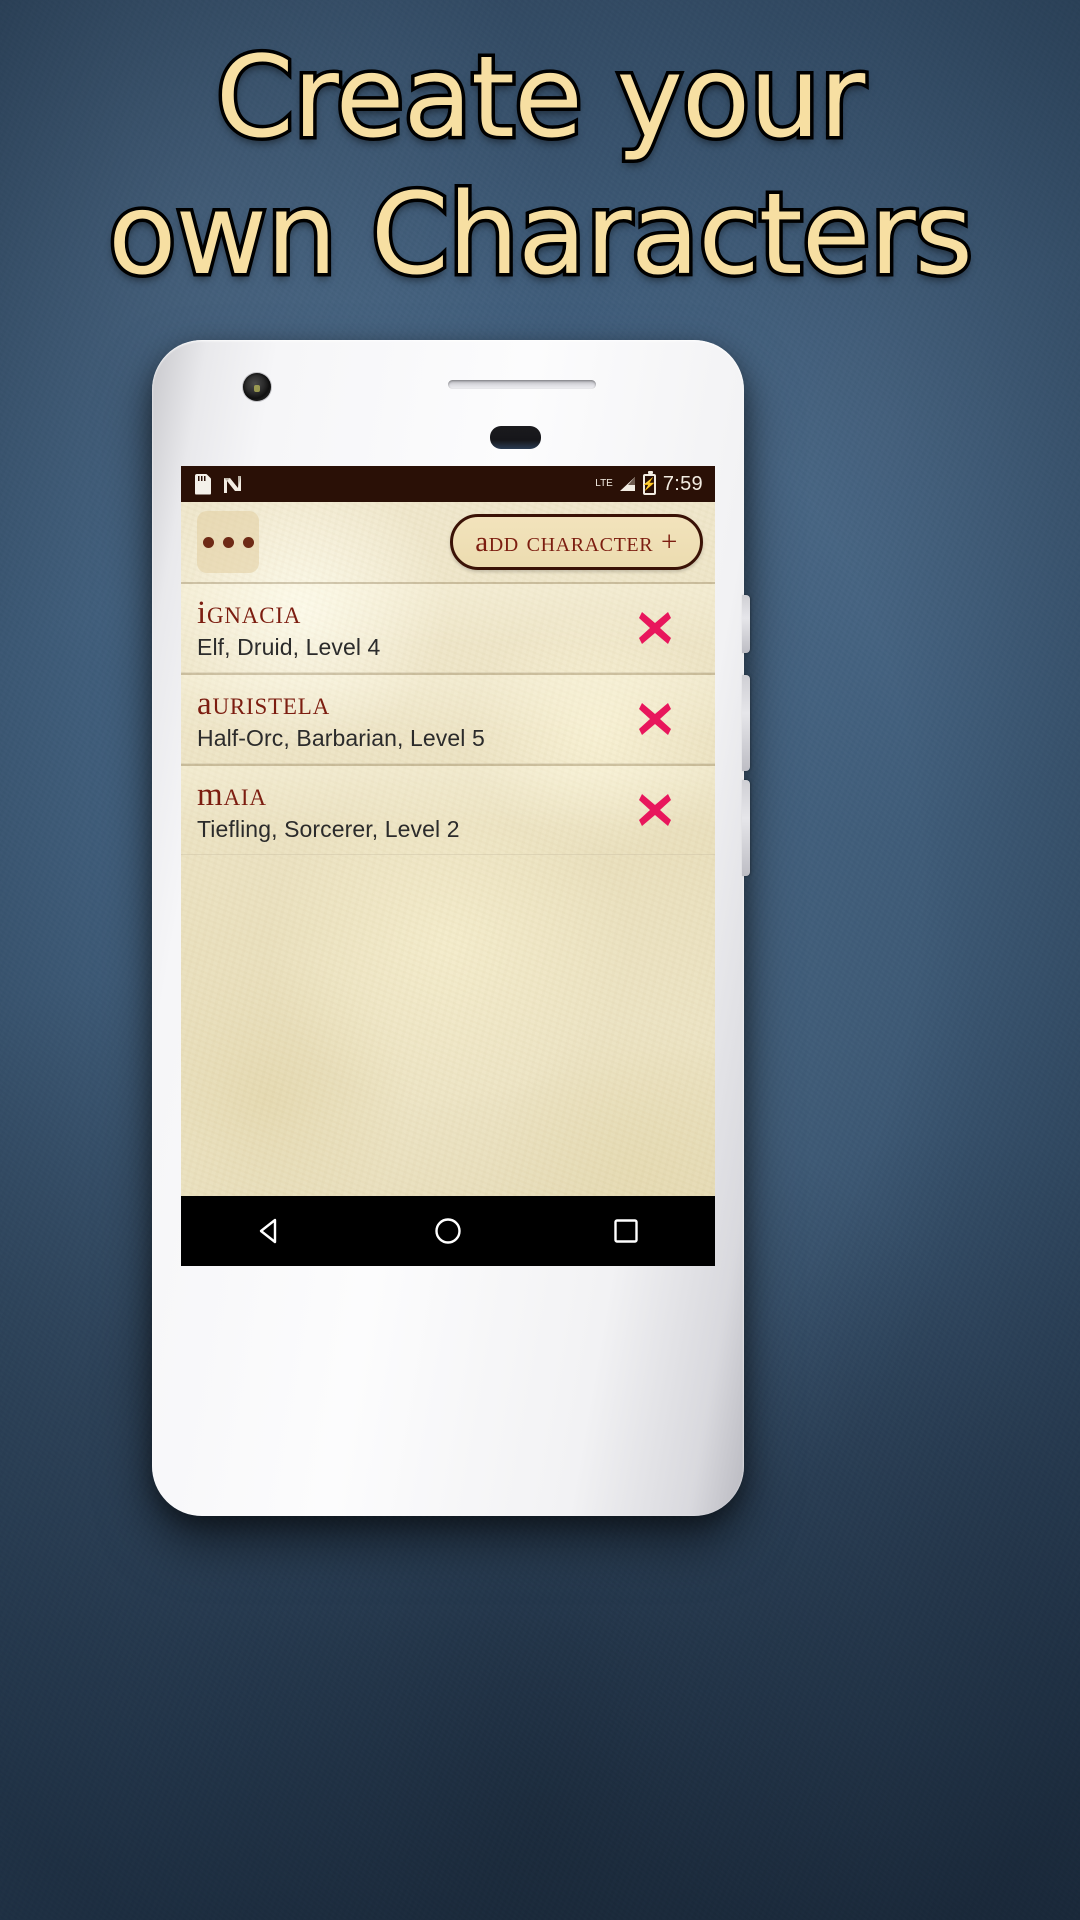 The width and height of the screenshot is (1080, 1920). I want to click on back-icon, so click(268, 1231).